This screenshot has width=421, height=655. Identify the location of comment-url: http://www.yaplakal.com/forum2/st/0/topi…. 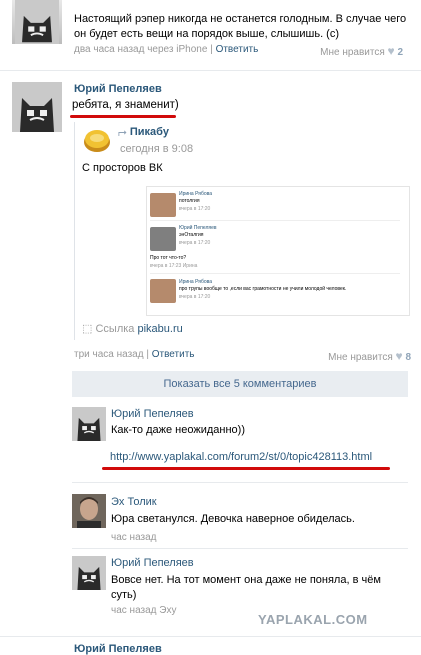
(241, 457).